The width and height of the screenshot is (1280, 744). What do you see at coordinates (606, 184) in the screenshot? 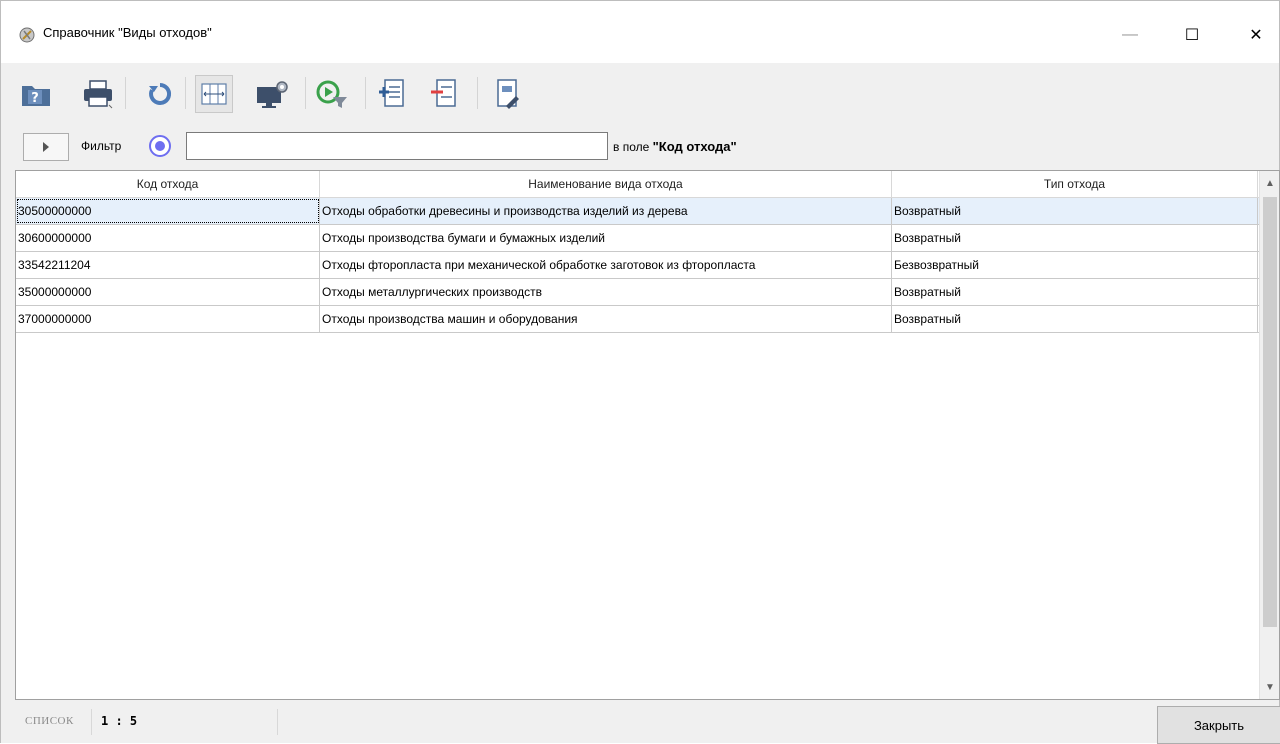
I see `column-header-name: Наименование вида отхода` at bounding box center [606, 184].